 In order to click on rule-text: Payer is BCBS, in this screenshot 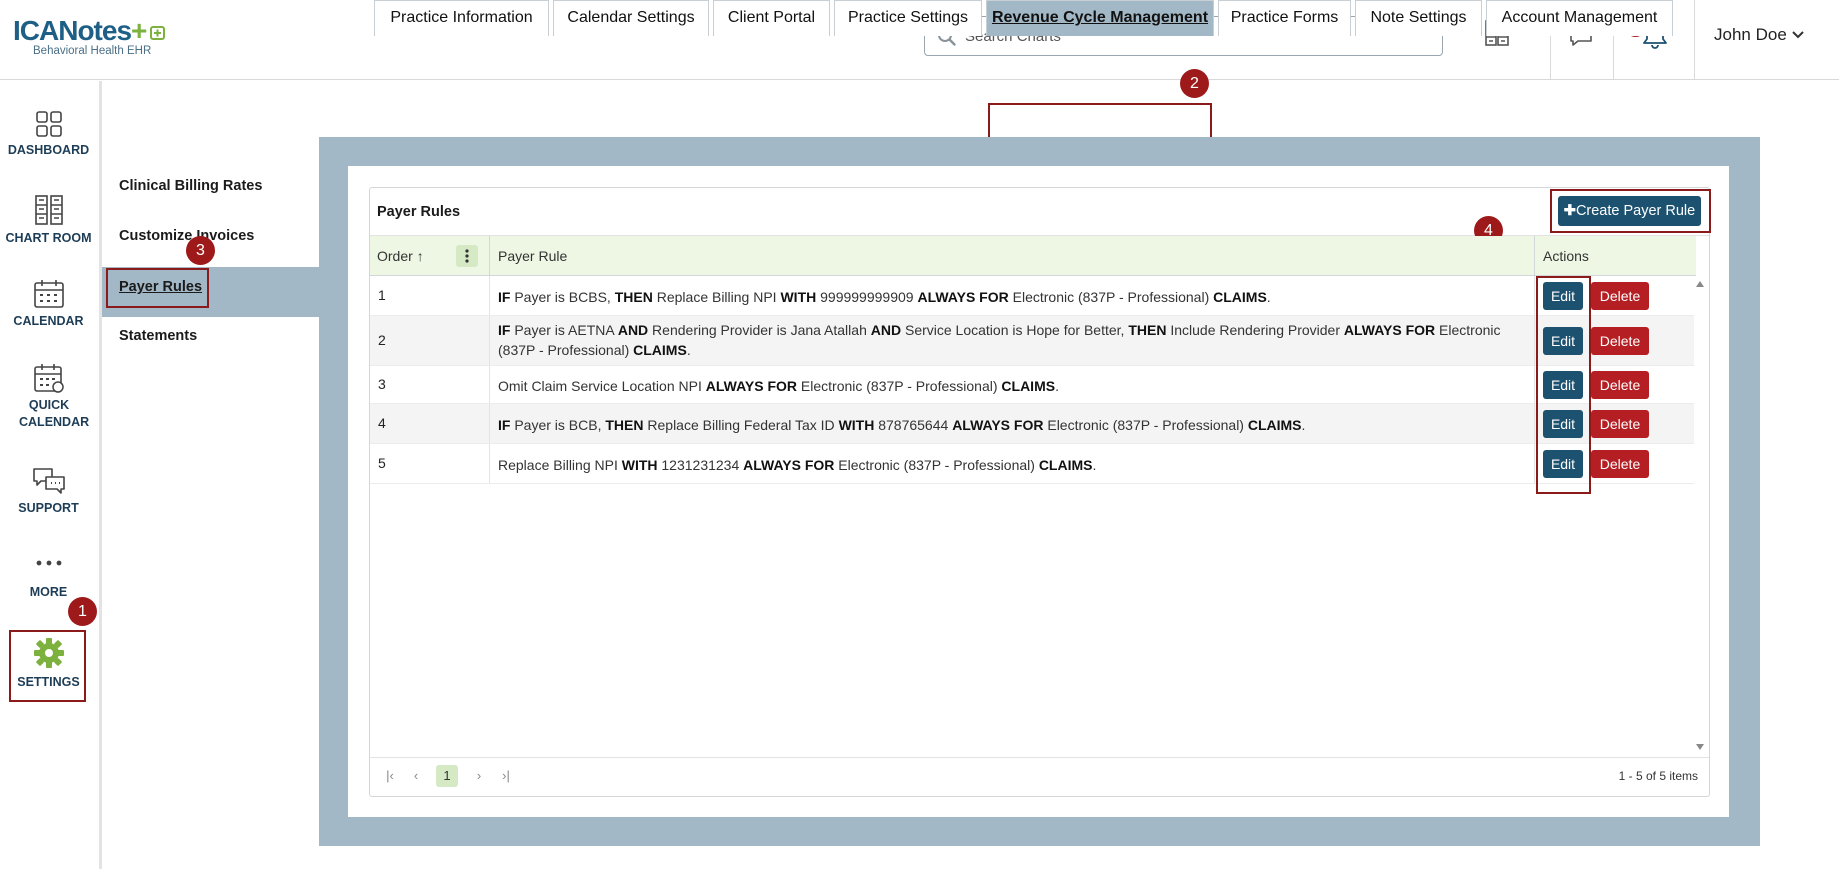, I will do `click(562, 297)`.